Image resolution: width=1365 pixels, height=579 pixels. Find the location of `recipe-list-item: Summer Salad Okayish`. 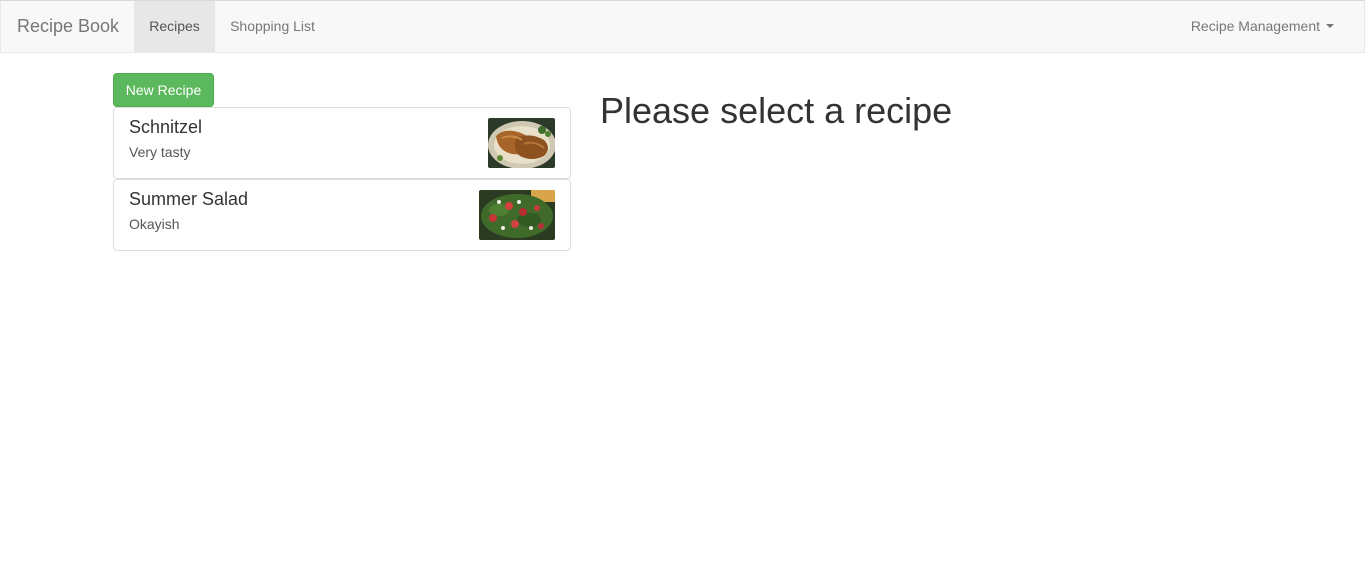

recipe-list-item: Summer Salad Okayish is located at coordinates (342, 215).